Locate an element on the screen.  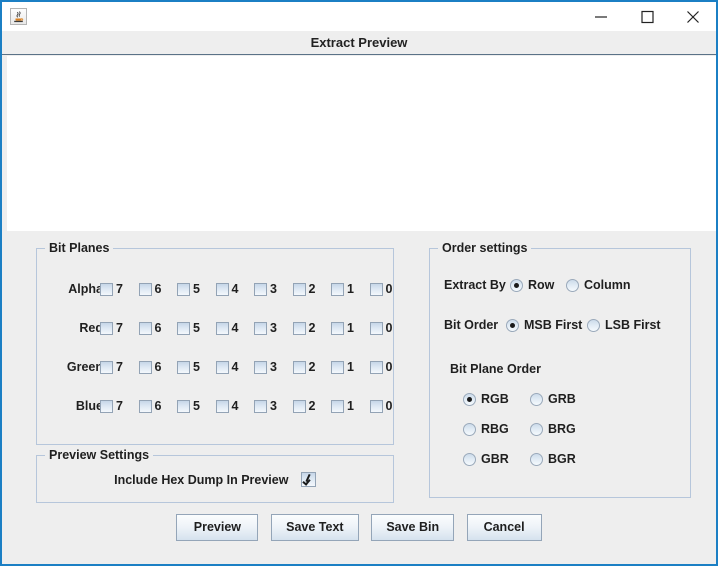
bit-order-option-lsb-first: LSB First is located at coordinates (624, 325).